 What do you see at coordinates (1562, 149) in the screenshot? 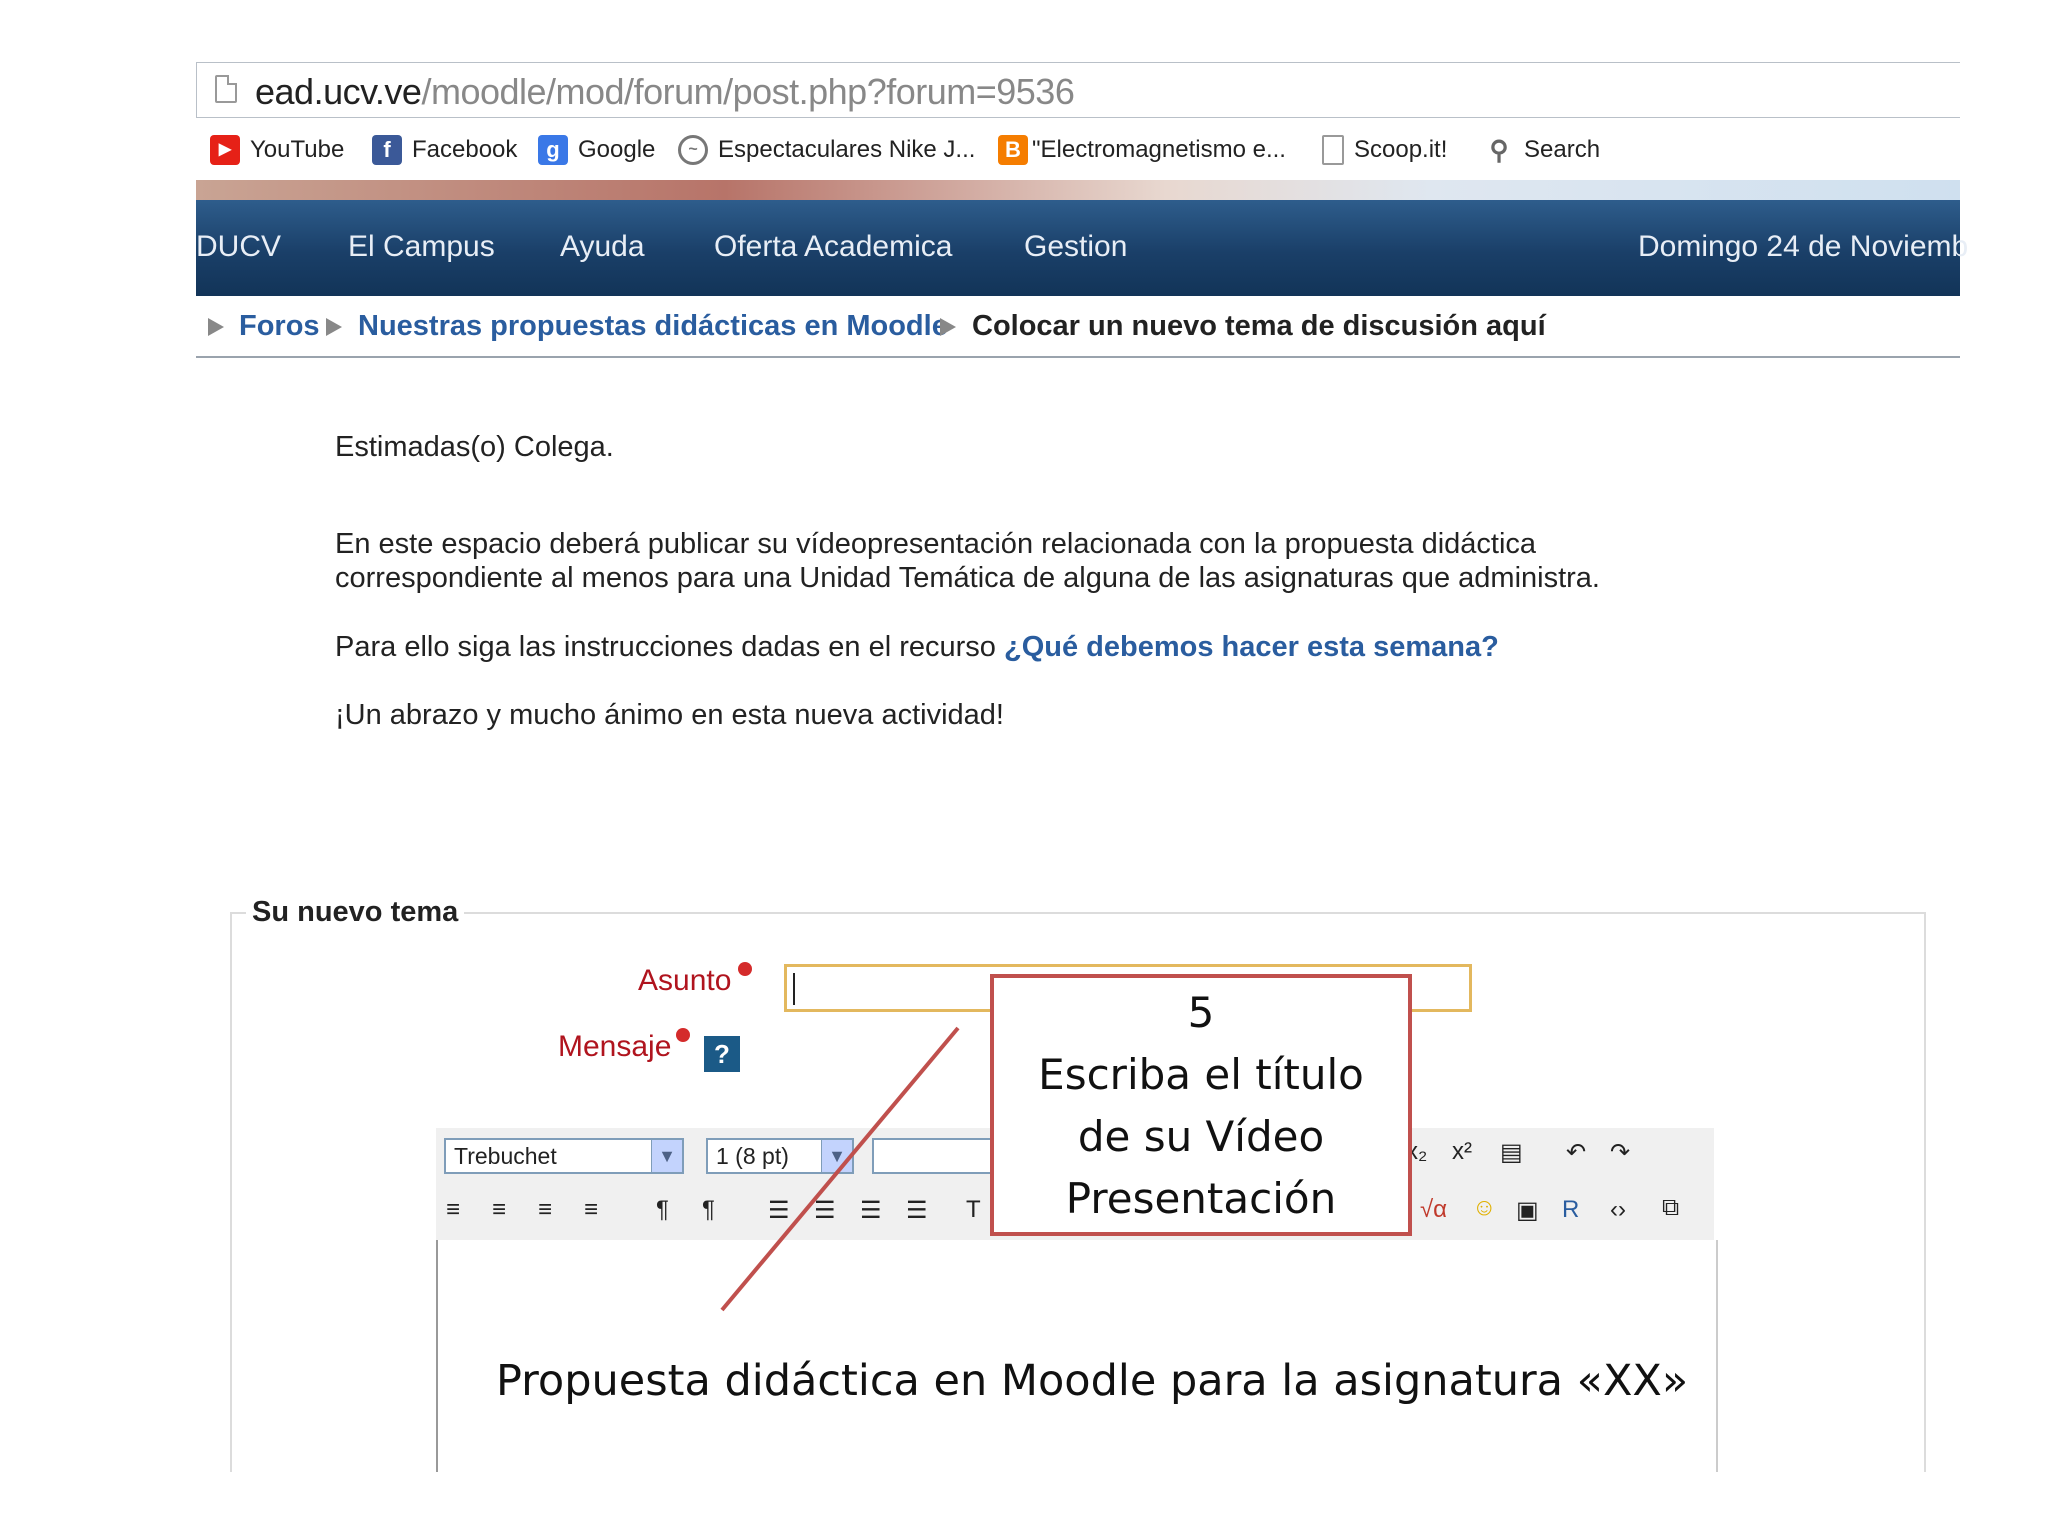
I see `bookmark-label: Search` at bounding box center [1562, 149].